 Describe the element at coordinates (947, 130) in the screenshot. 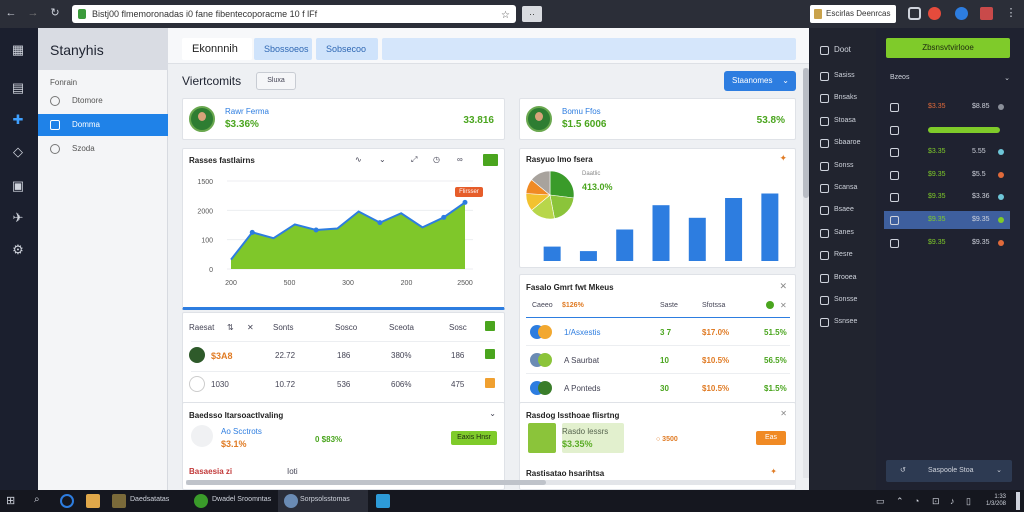

I see `right-panel-row` at that location.